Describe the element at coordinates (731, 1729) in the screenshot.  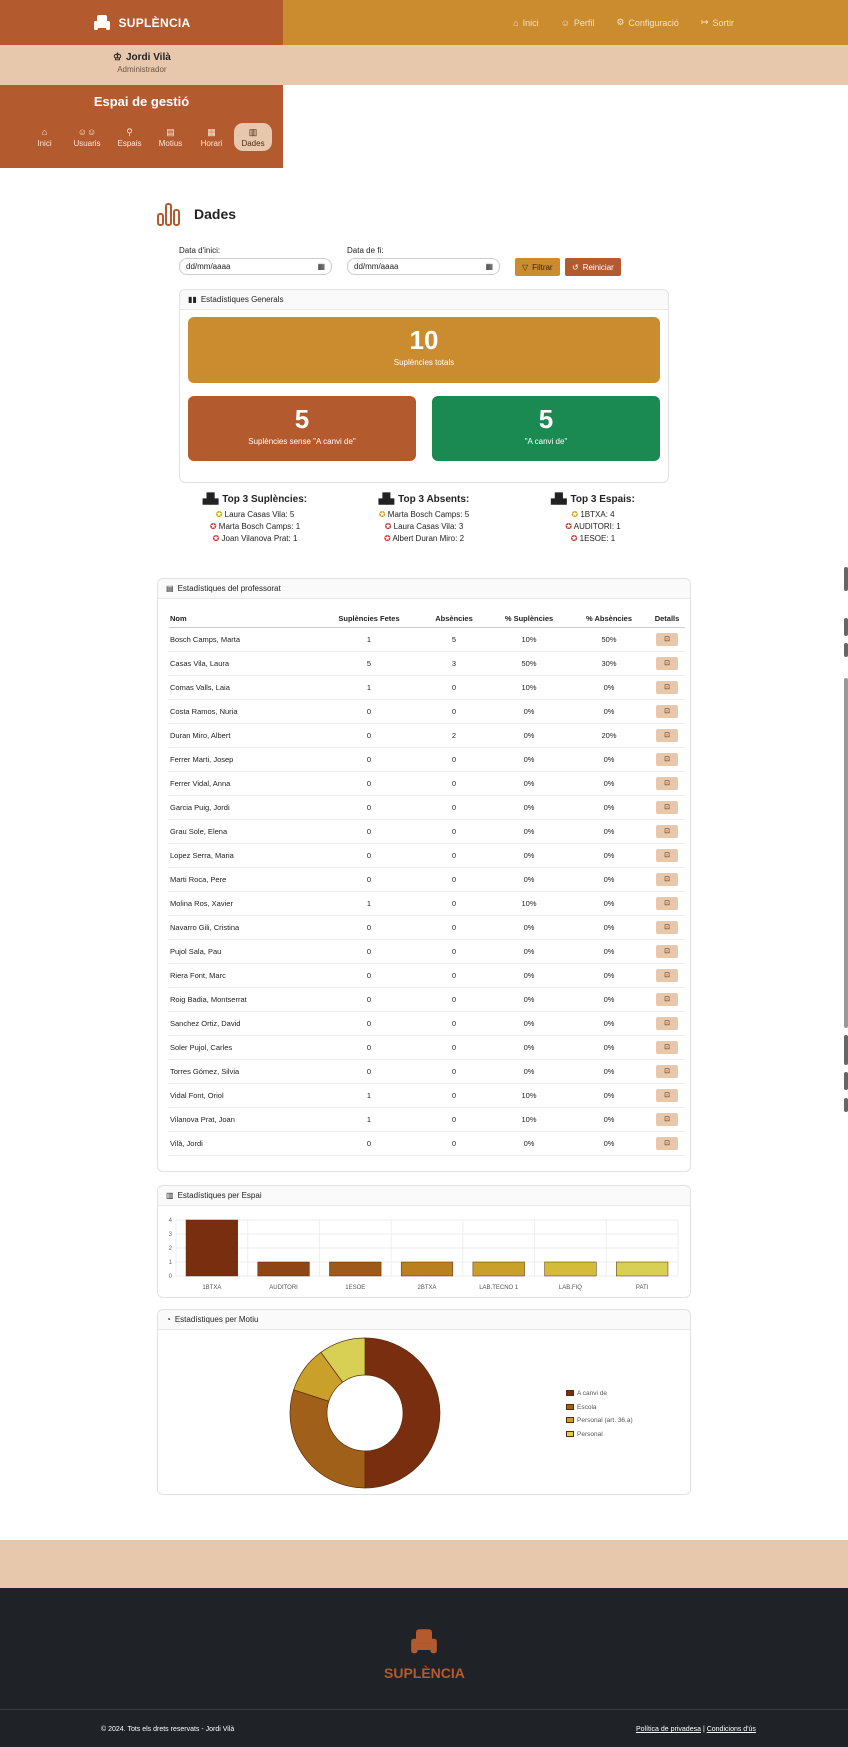
I see `terms-link: Condicions d'ús` at that location.